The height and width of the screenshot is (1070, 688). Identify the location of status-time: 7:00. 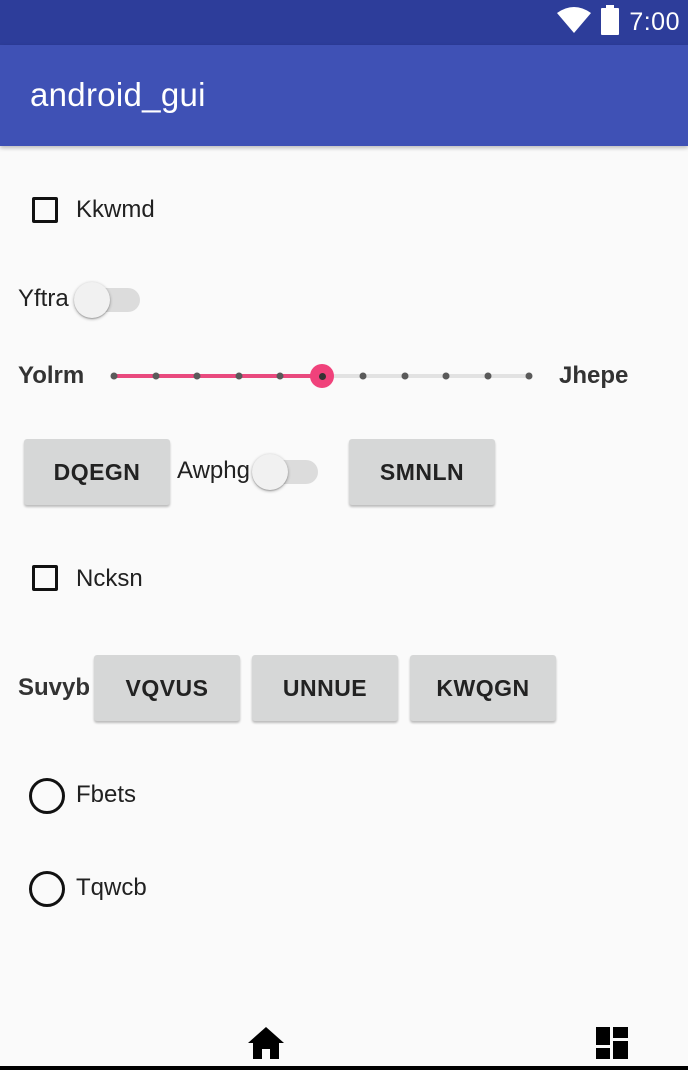
(654, 22).